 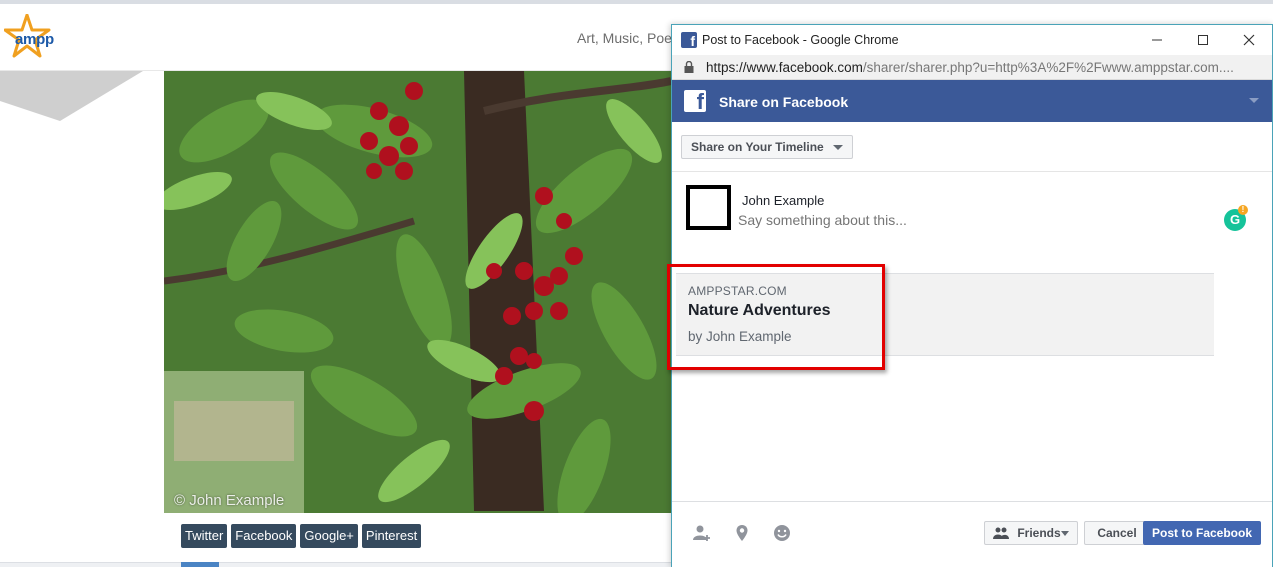 I want to click on googleplus-share-button: Google+, so click(x=329, y=536).